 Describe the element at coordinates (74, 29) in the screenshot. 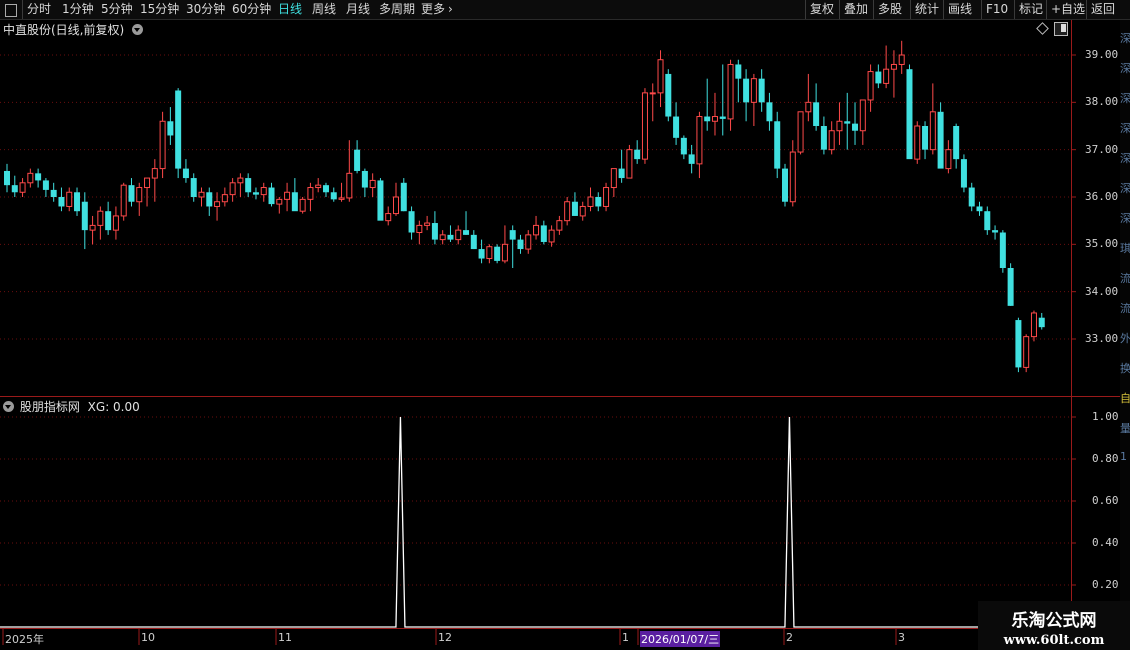

I see `price-panel-title: 中直股份(日线,前复权)` at that location.